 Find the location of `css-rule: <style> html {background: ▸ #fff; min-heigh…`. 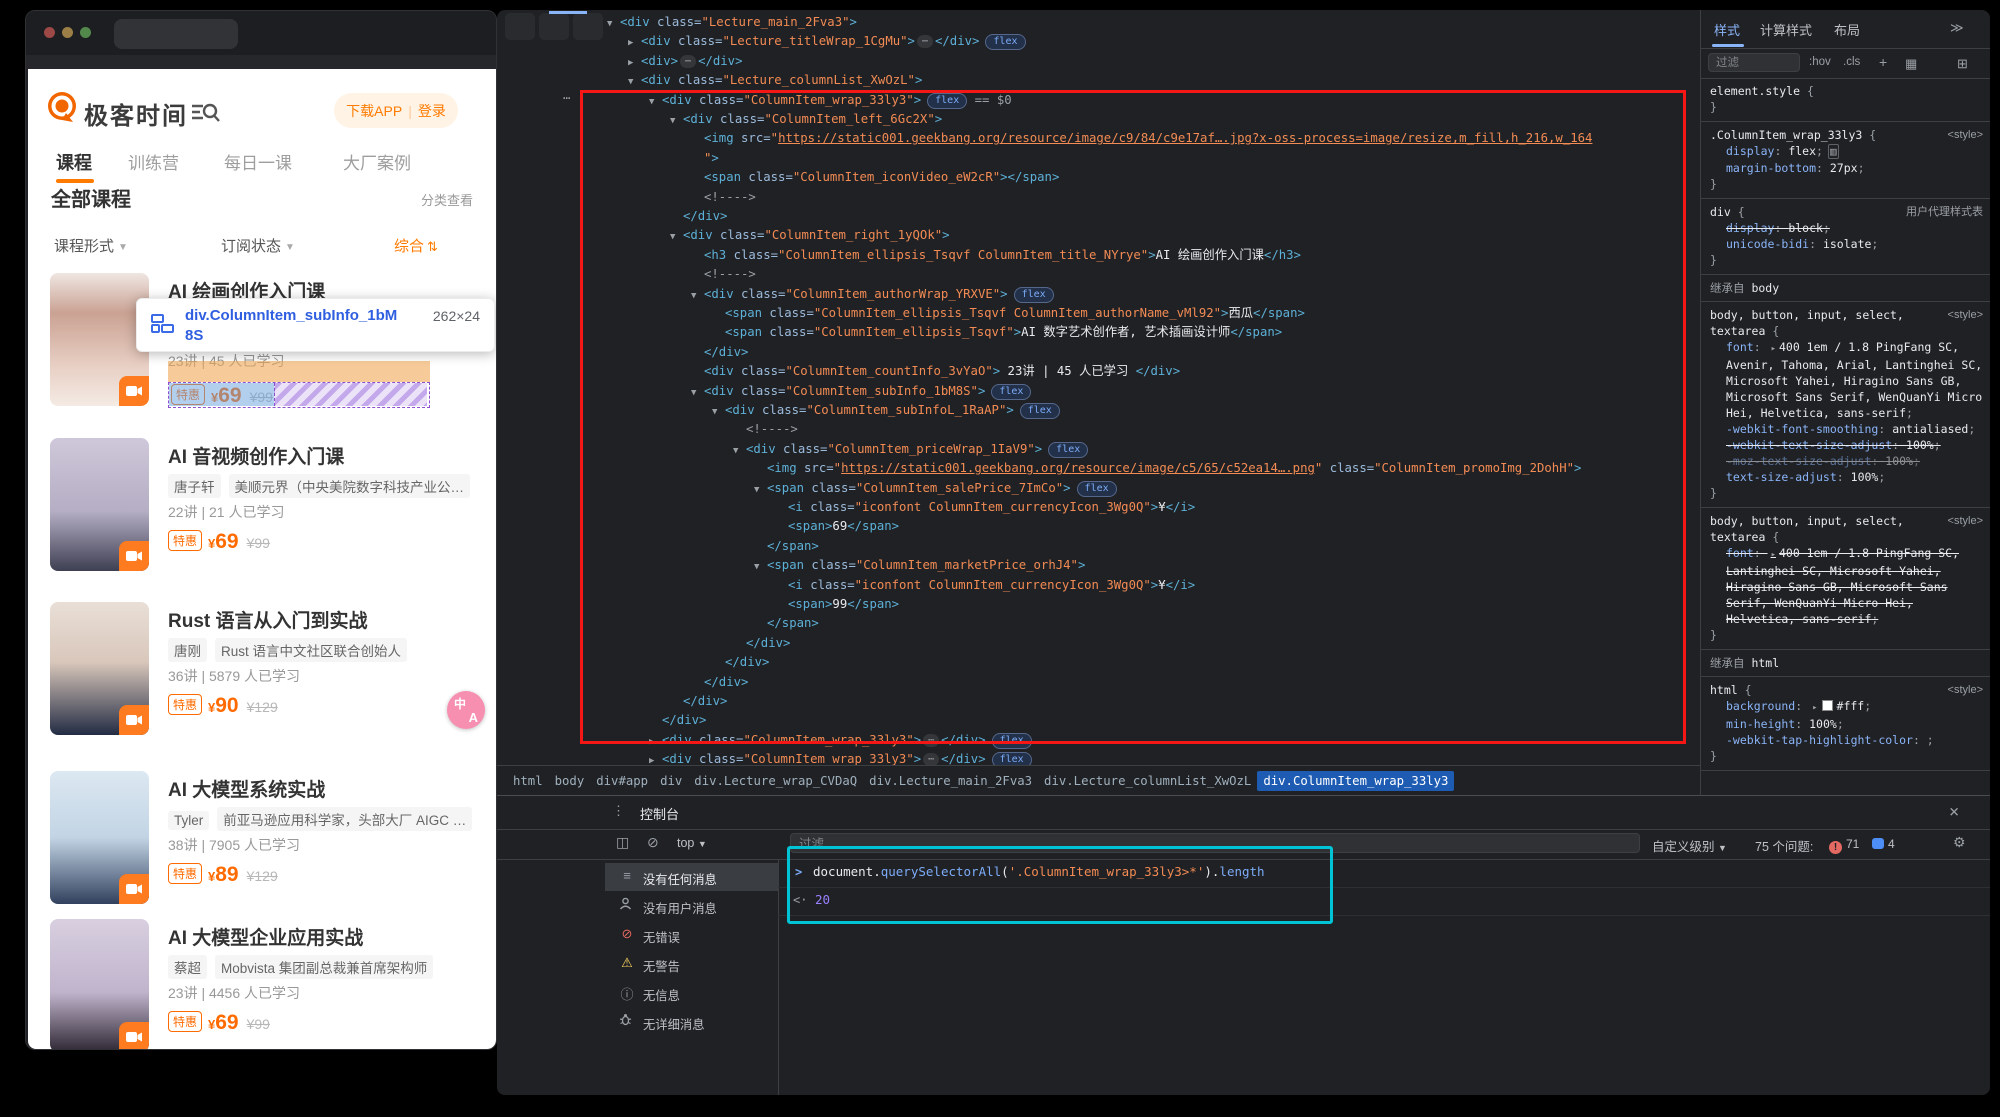

css-rule: <style> html {background: ▸ #fff; min-heigh… is located at coordinates (1845, 724).